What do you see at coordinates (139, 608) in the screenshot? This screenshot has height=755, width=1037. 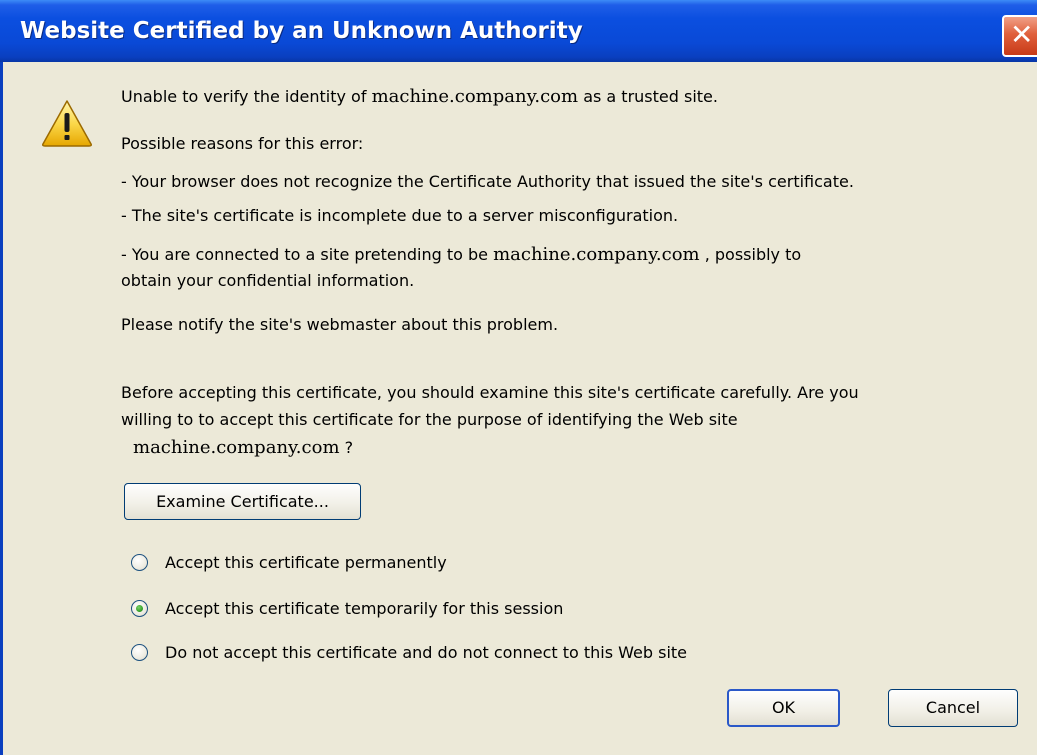 I see `radio-accept-temporarily` at bounding box center [139, 608].